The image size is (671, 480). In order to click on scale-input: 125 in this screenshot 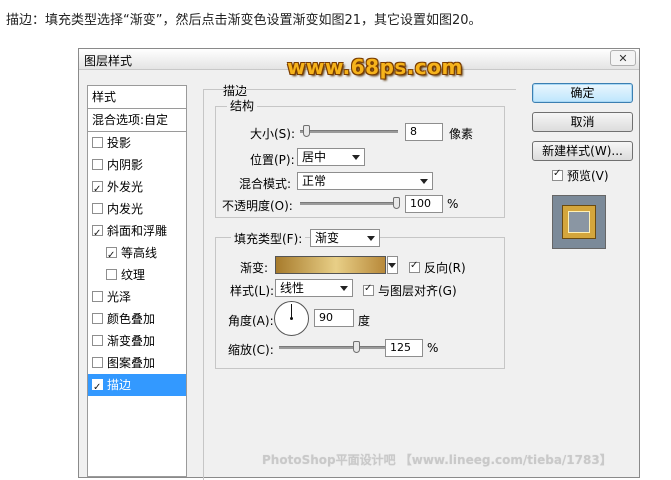, I will do `click(404, 348)`.